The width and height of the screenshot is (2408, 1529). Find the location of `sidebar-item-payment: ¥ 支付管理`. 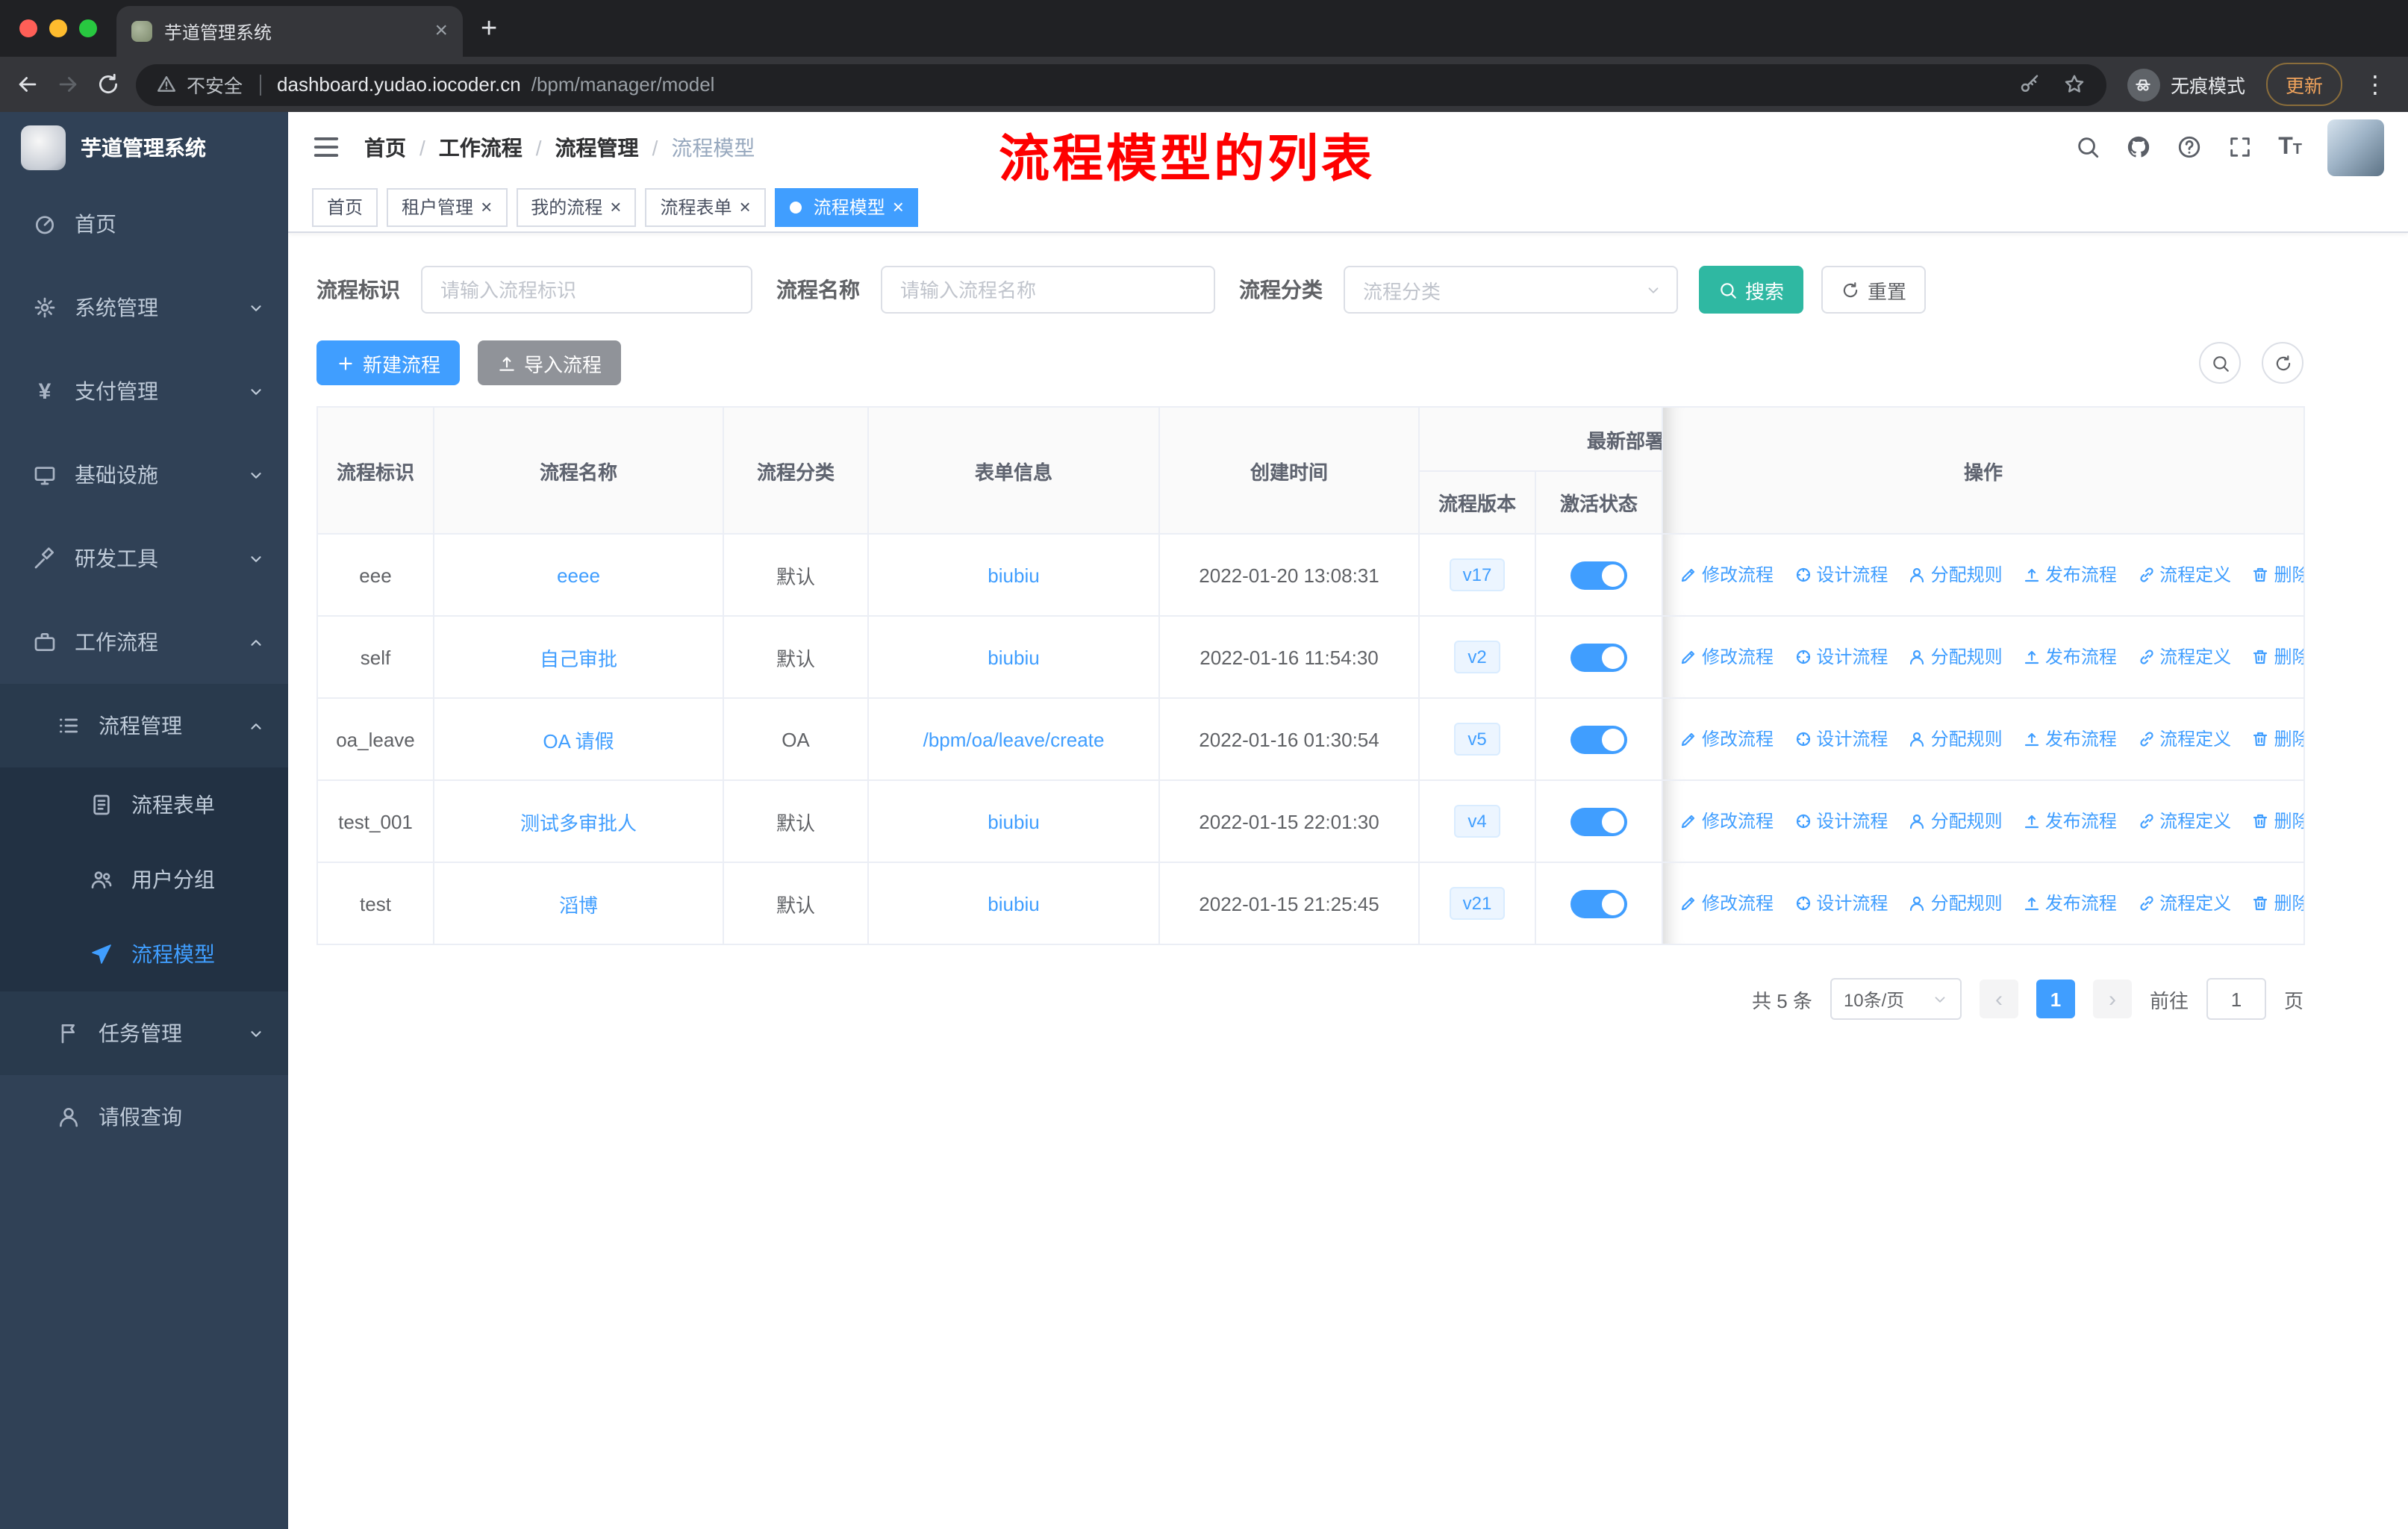

sidebar-item-payment: ¥ 支付管理 is located at coordinates (144, 391).